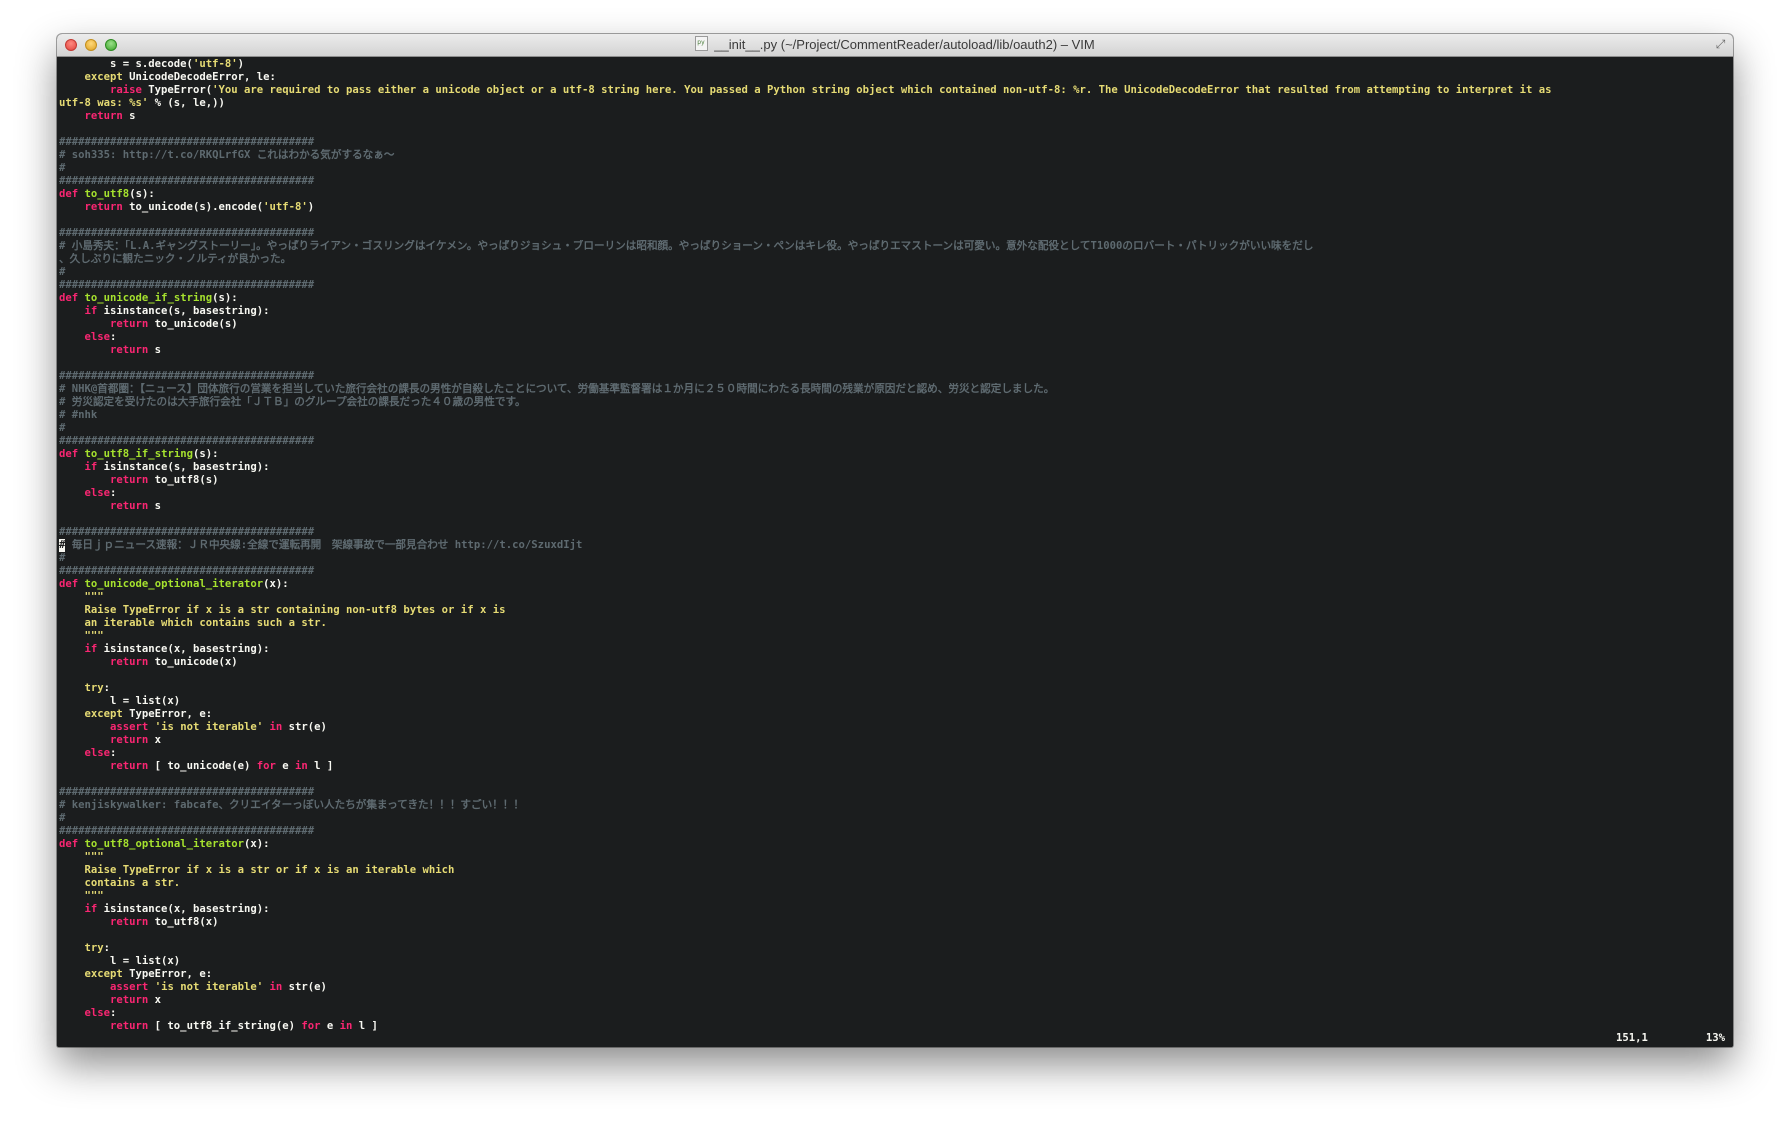  I want to click on code-line: return to_unicode(s).encode('utf-8'), so click(895, 207).